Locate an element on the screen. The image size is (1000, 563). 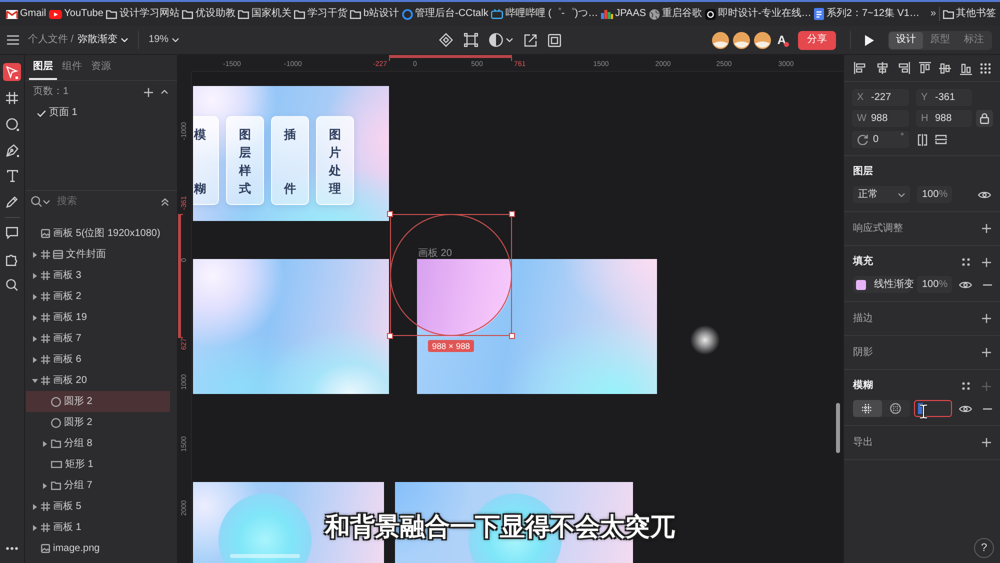
blur-mode-button is located at coordinates (867, 408).